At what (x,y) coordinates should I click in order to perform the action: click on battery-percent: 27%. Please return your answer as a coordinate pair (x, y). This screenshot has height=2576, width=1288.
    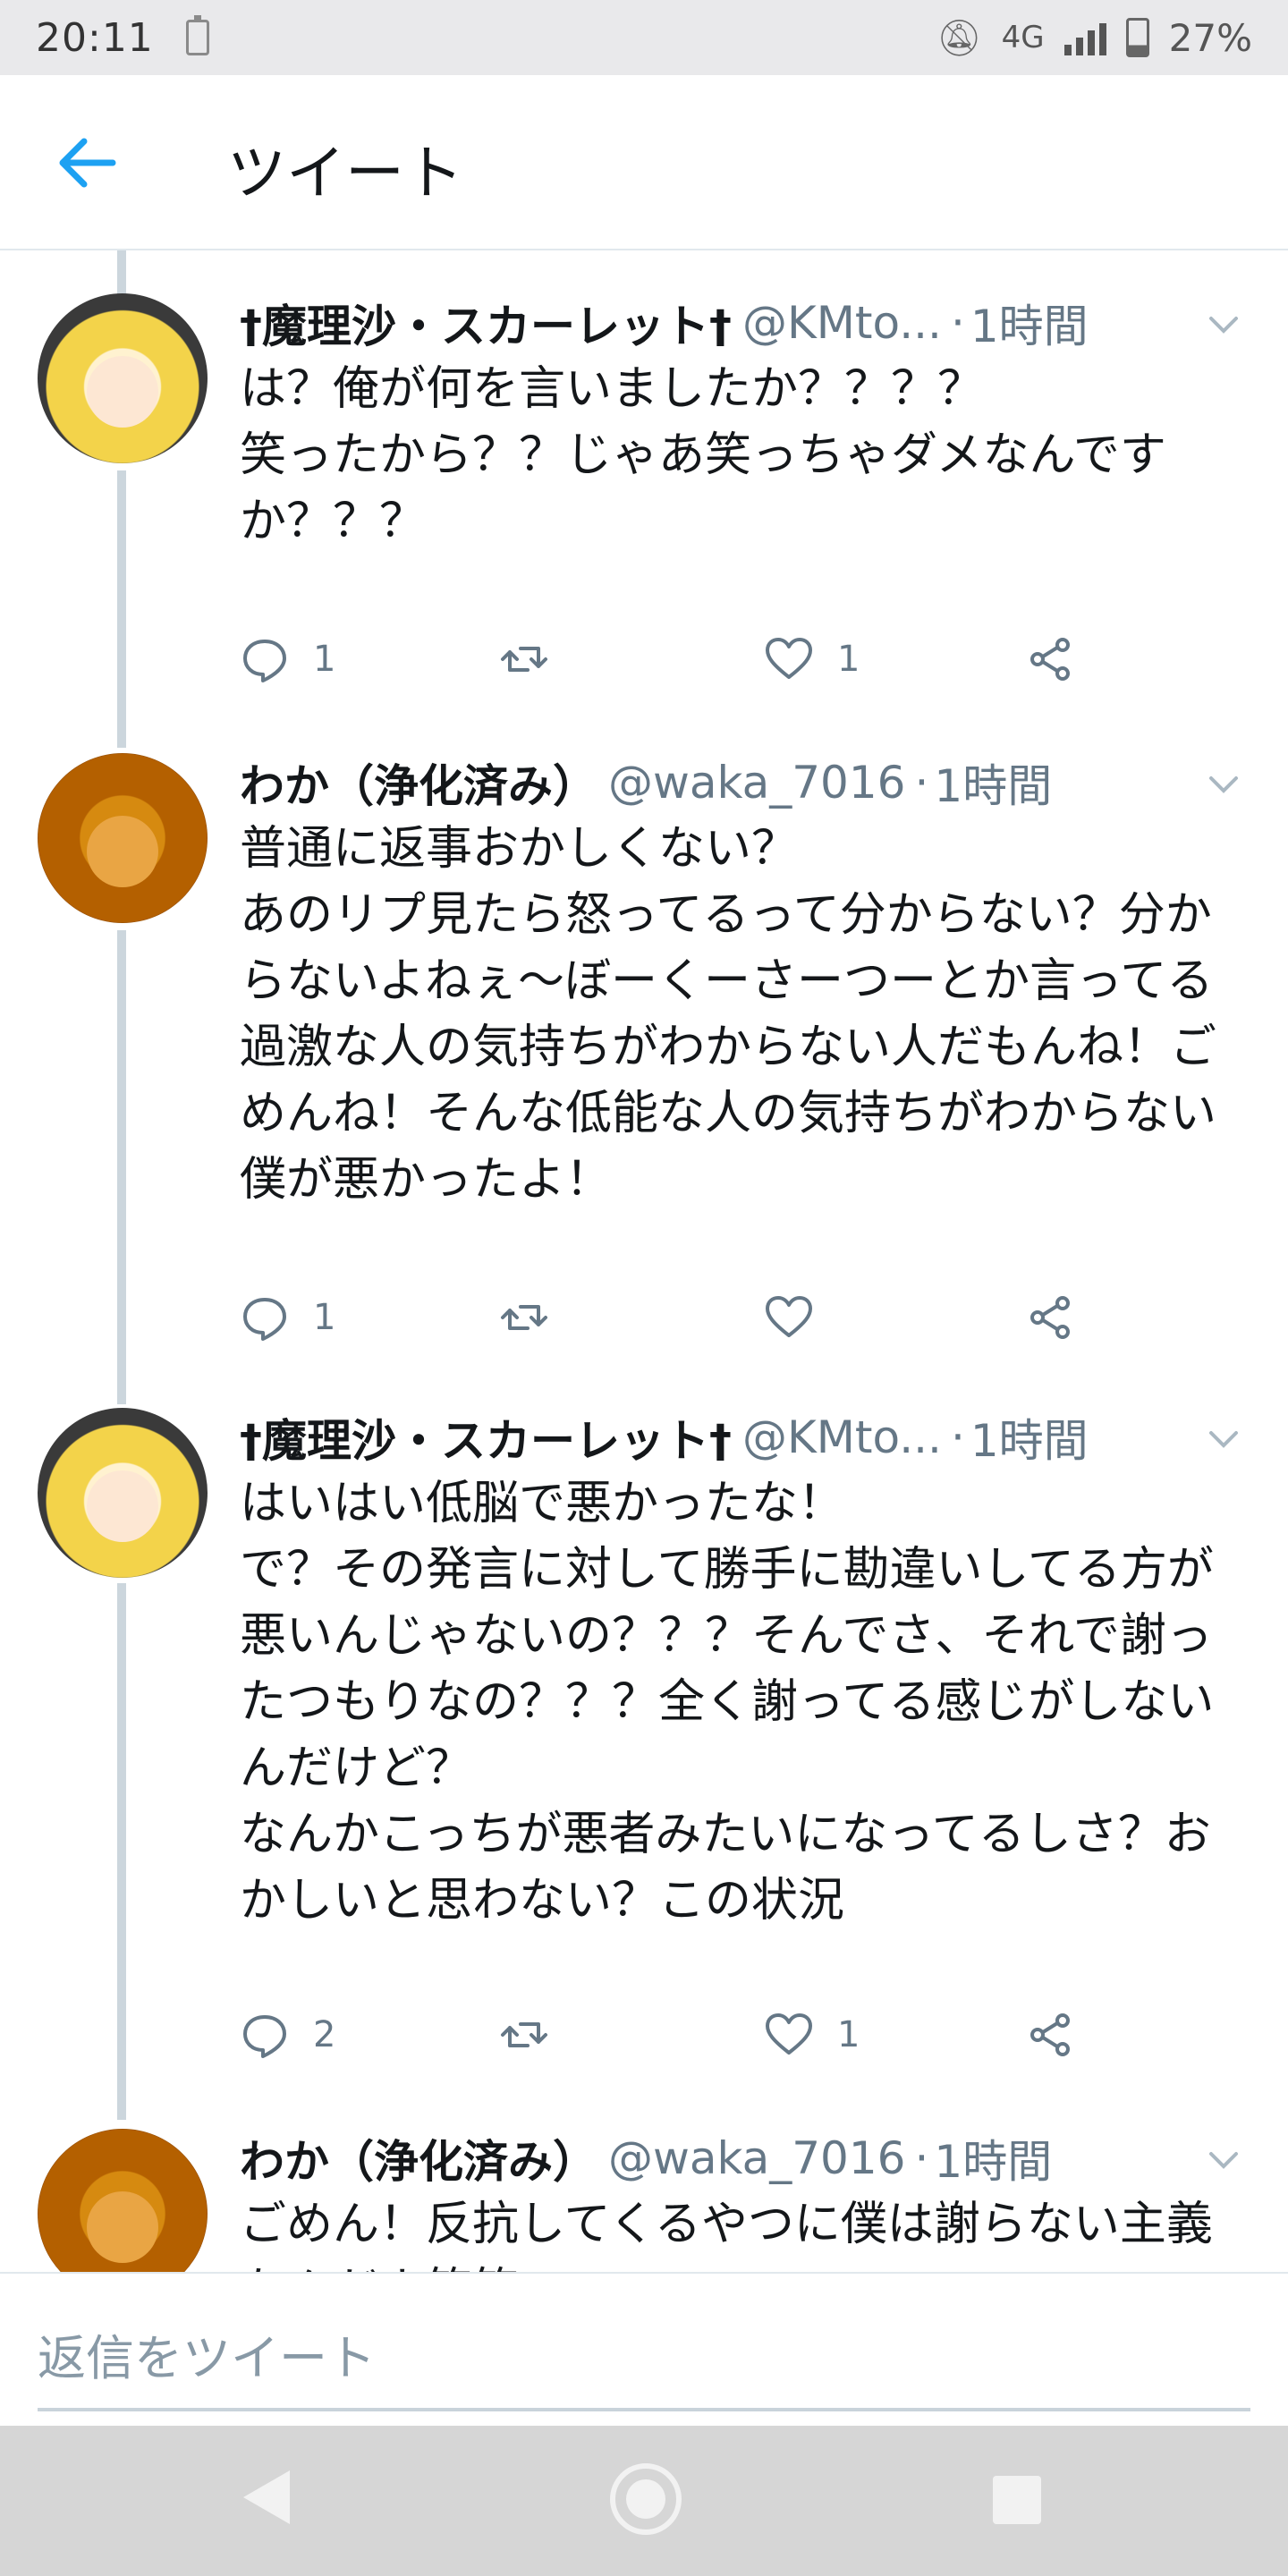
    Looking at the image, I should click on (1210, 37).